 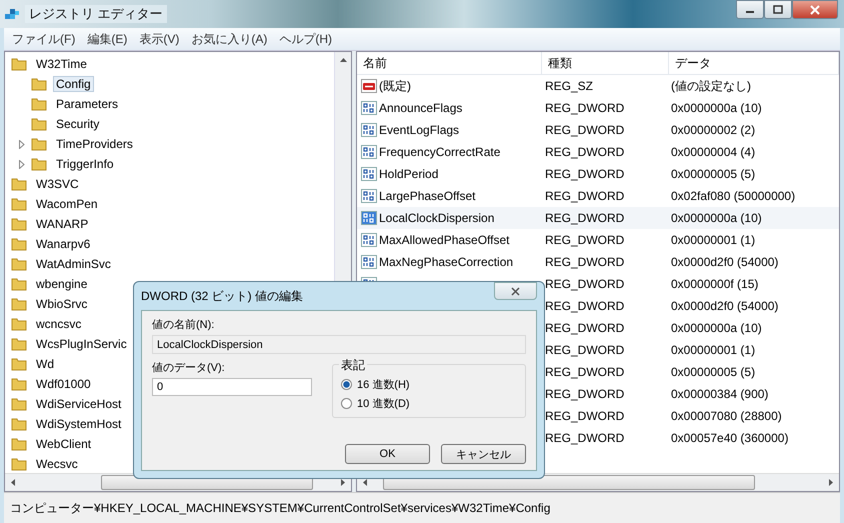 What do you see at coordinates (420, 108) in the screenshot?
I see `value-name: AnnounceFlags` at bounding box center [420, 108].